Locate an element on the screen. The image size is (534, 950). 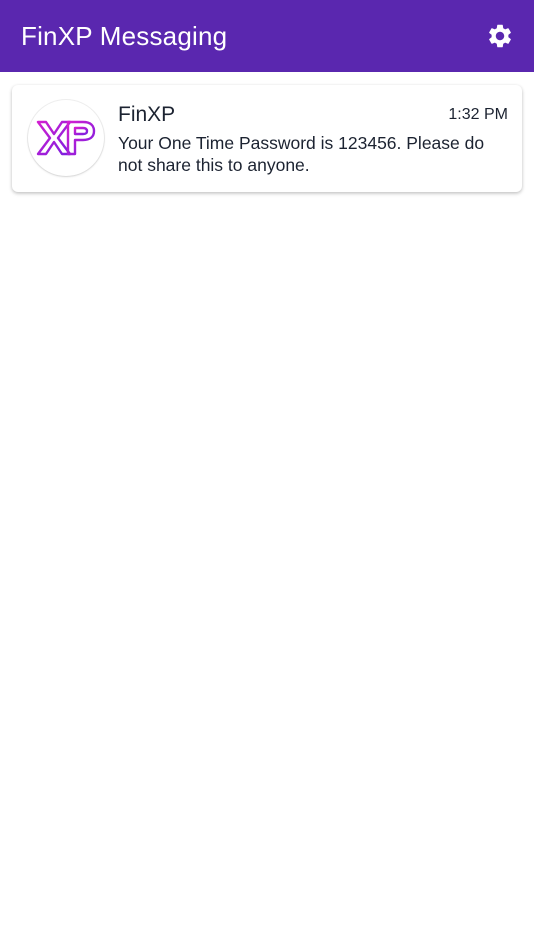
finxp-logo-avatar is located at coordinates (66, 138).